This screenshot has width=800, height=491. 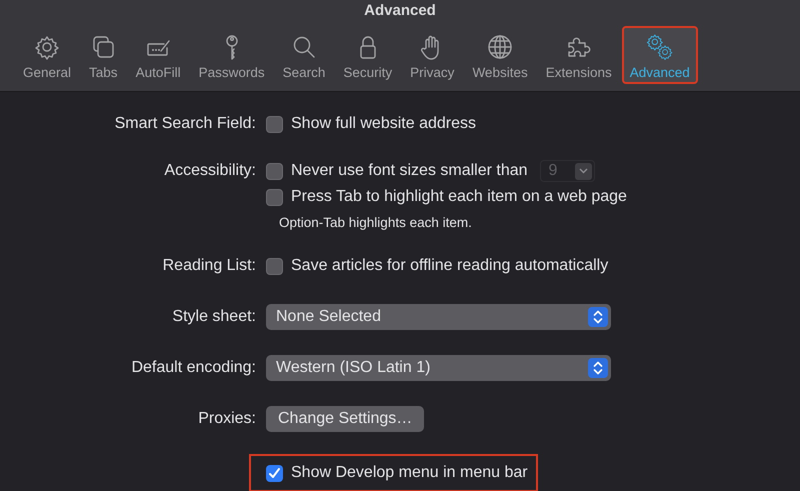 What do you see at coordinates (449, 266) in the screenshot?
I see `checkbox-label: Save articles for offline reading automatically` at bounding box center [449, 266].